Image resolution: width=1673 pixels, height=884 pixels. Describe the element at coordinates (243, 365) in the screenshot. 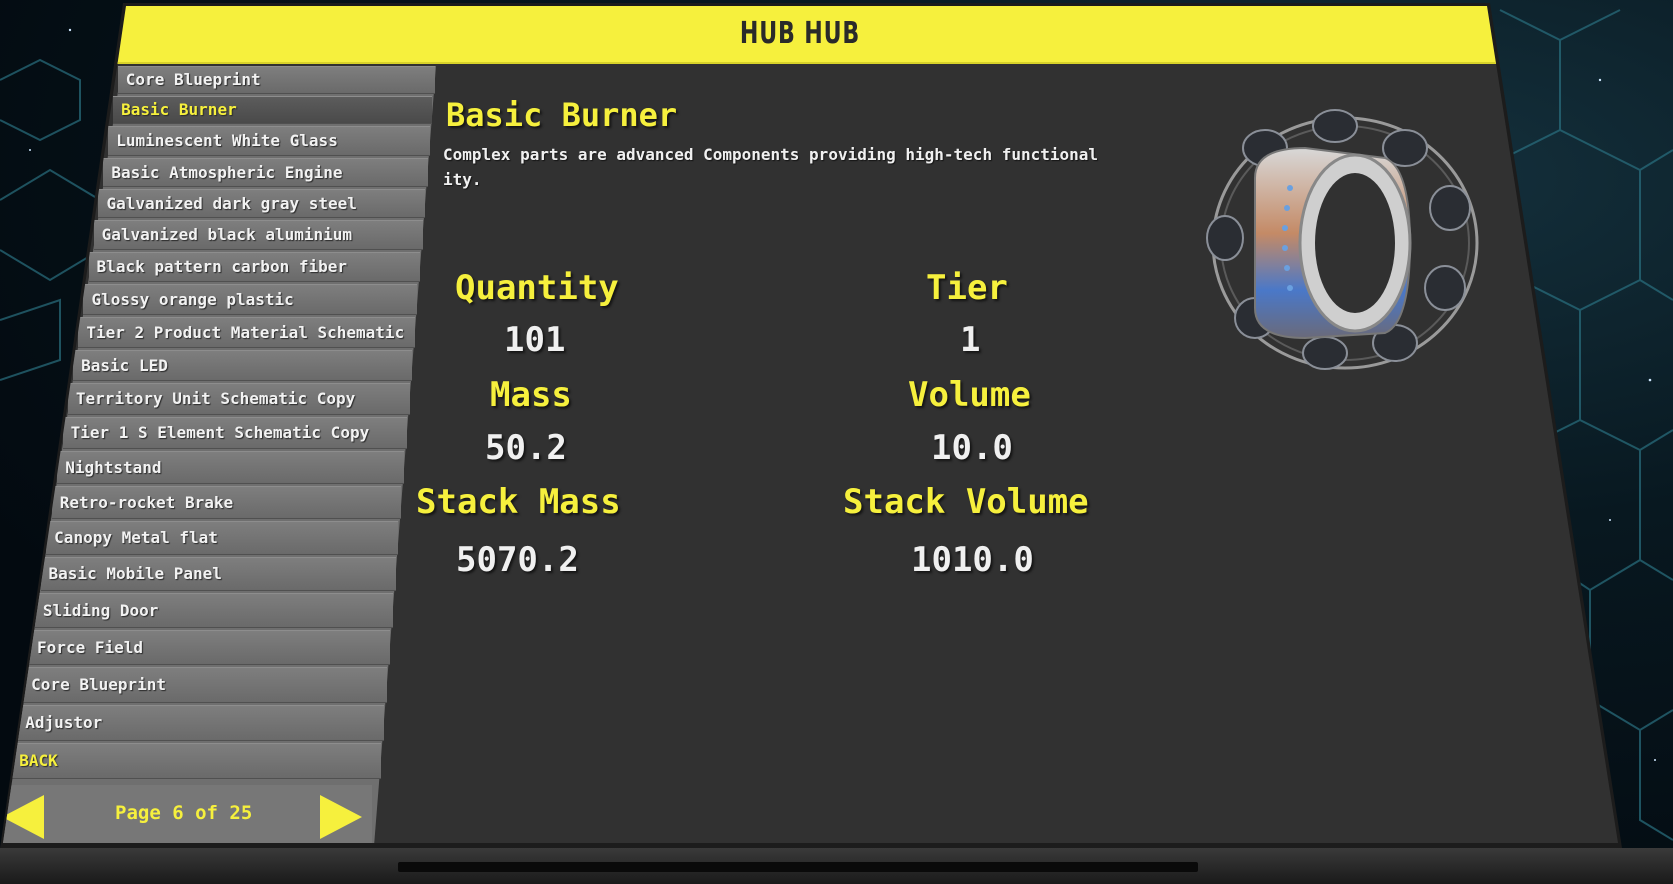

I see `sidebar-item: Basic LED` at that location.